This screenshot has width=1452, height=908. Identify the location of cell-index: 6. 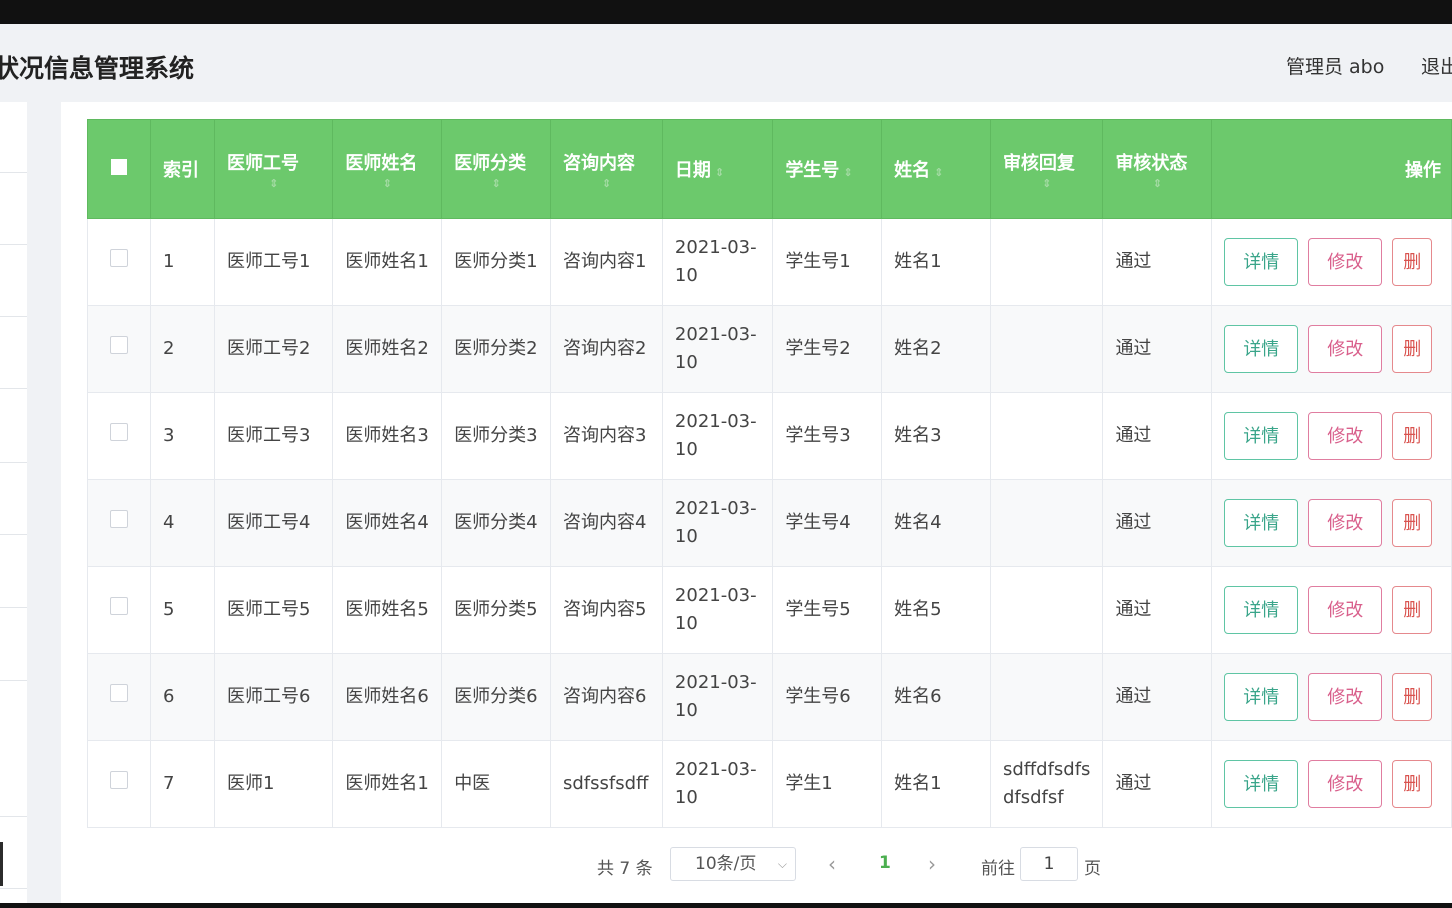
(183, 697).